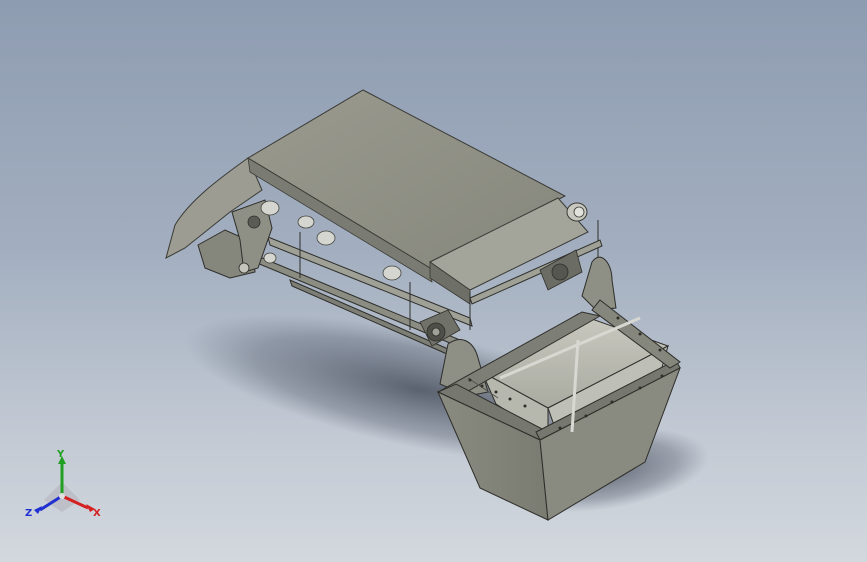  Describe the element at coordinates (28, 513) in the screenshot. I see `triad-z-label: Z` at that location.